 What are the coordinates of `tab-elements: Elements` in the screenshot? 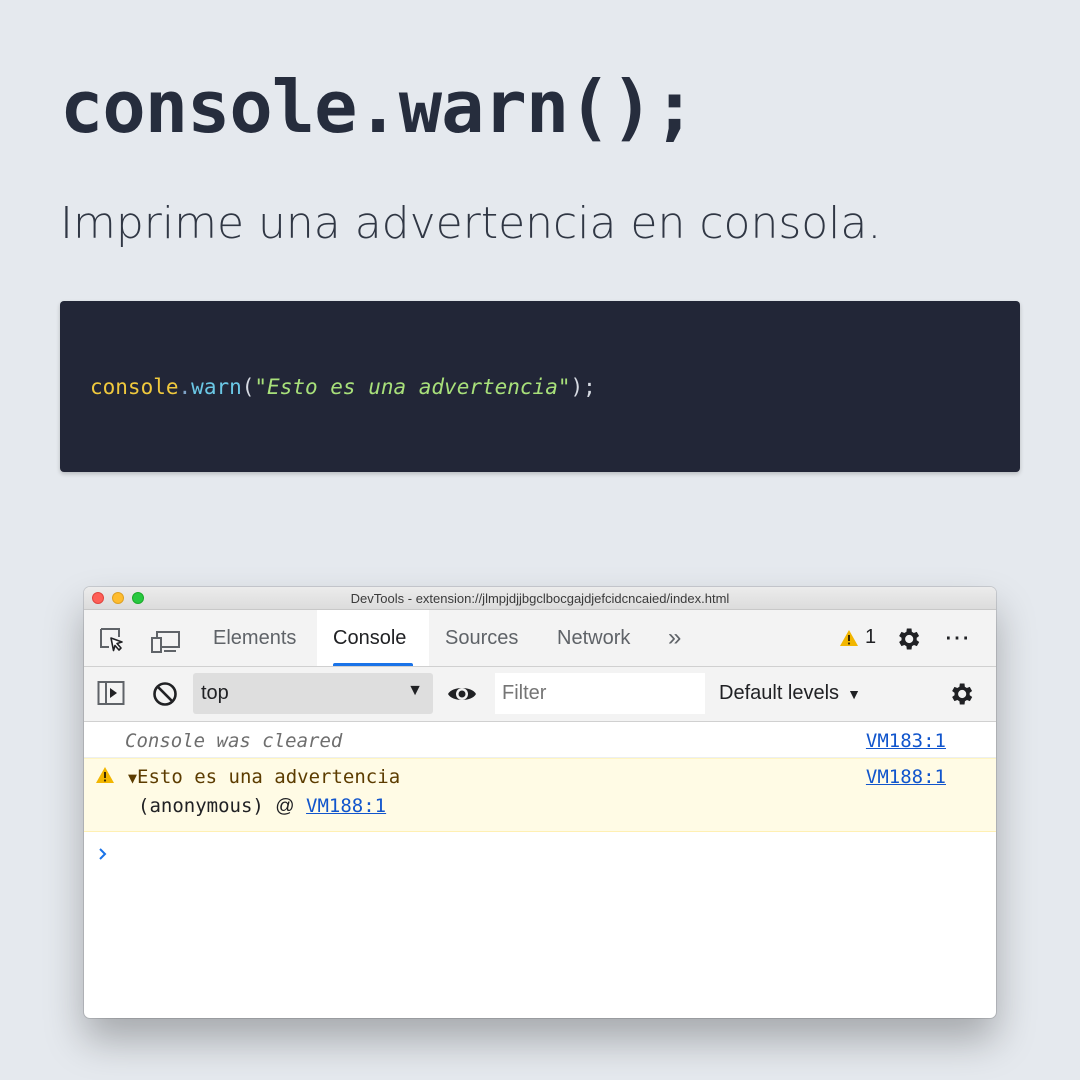 It's located at (249, 638).